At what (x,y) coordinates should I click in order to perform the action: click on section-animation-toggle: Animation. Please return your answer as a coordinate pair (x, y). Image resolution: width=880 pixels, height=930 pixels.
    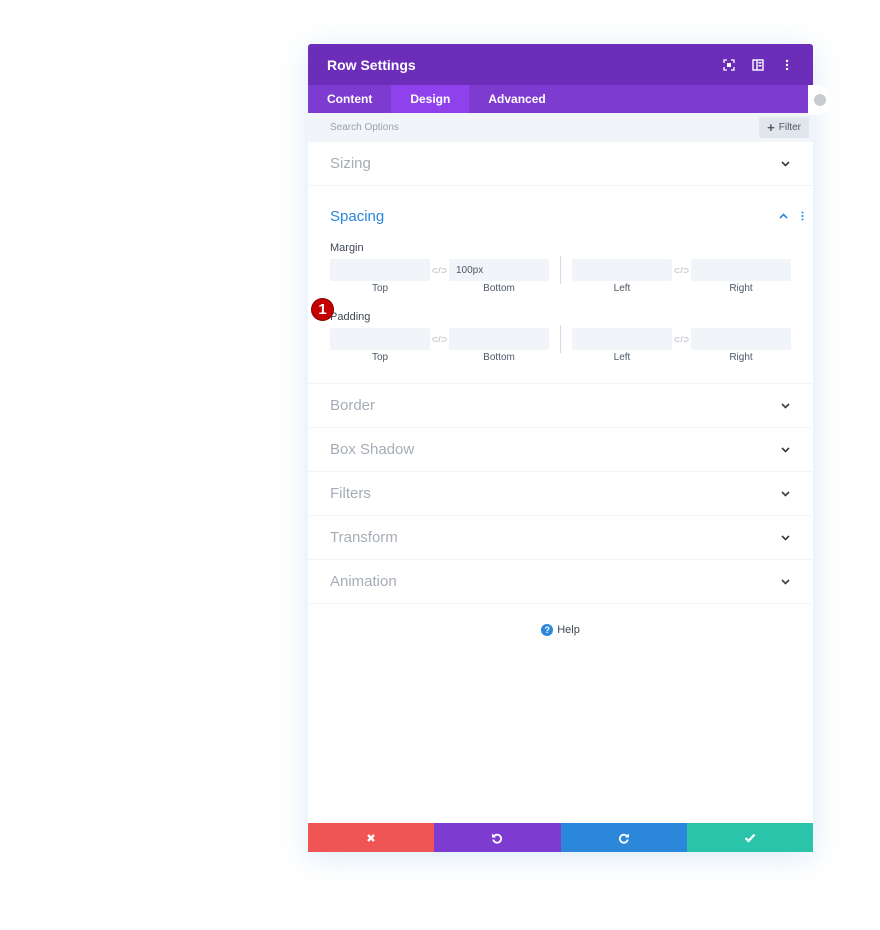
    Looking at the image, I should click on (560, 581).